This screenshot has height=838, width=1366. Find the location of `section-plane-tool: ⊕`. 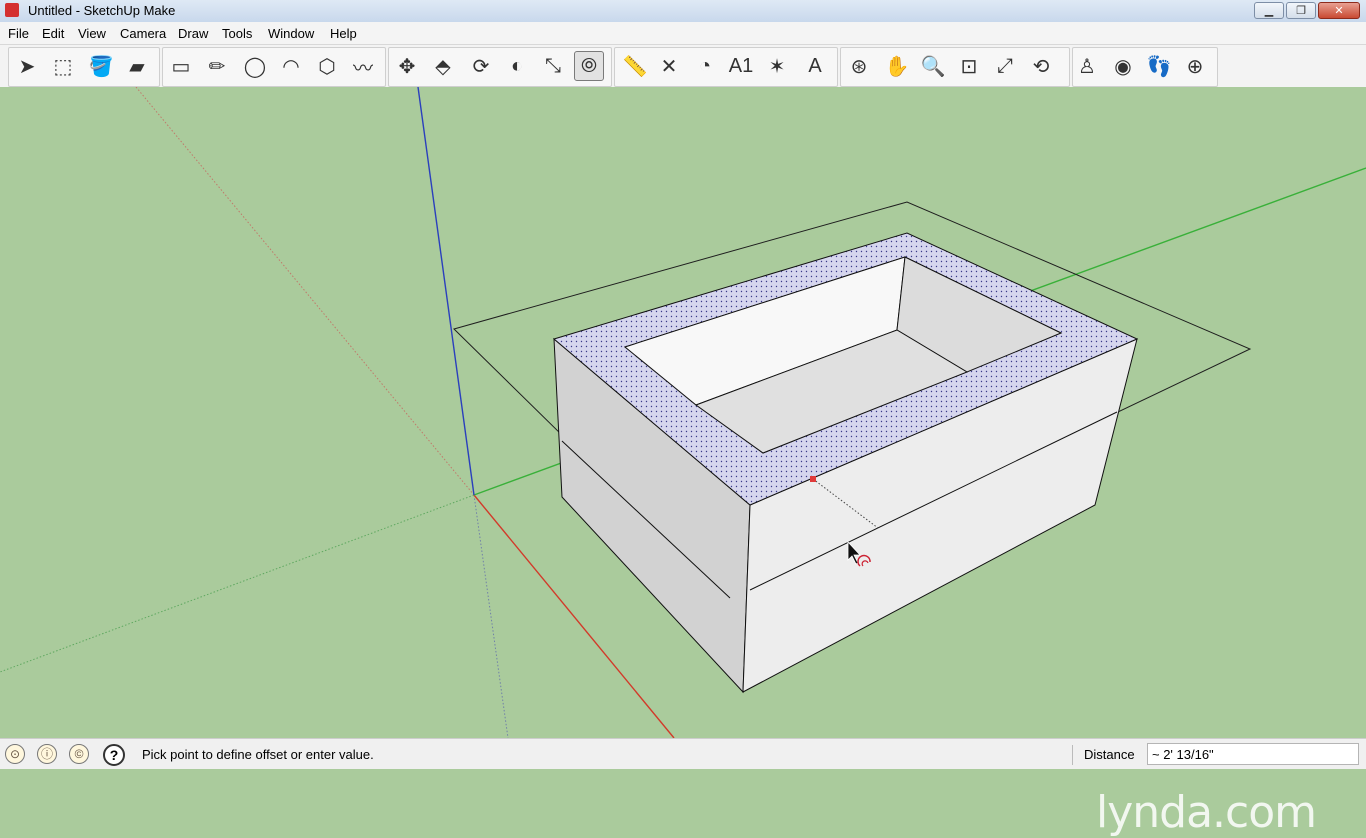

section-plane-tool: ⊕ is located at coordinates (1195, 66).